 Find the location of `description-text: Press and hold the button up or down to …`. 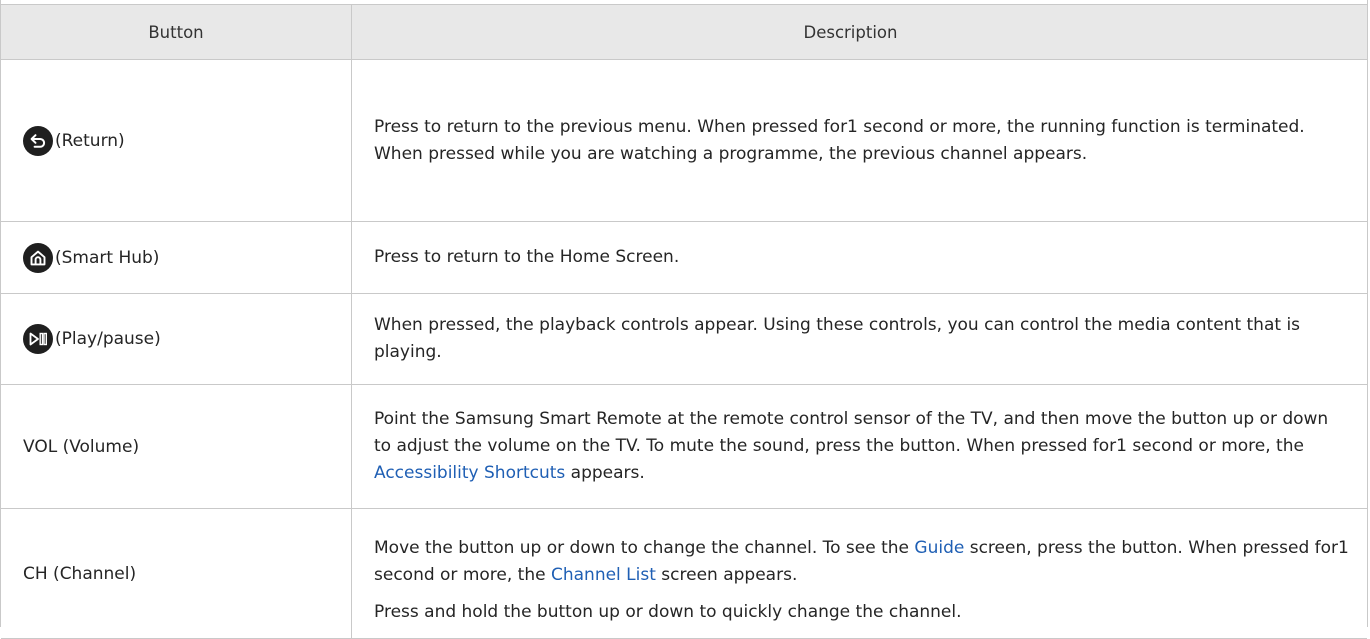

description-text: Press and hold the button up or down to … is located at coordinates (668, 612).